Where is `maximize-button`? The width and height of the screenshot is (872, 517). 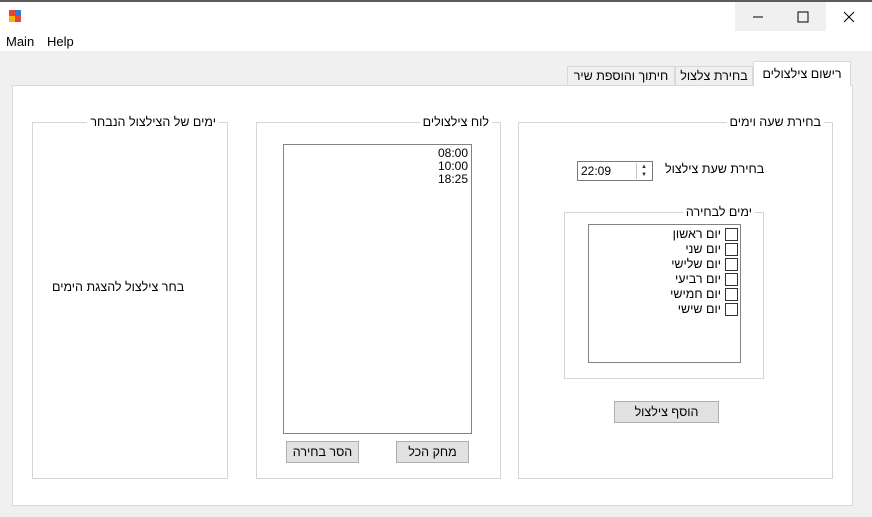 maximize-button is located at coordinates (803, 16).